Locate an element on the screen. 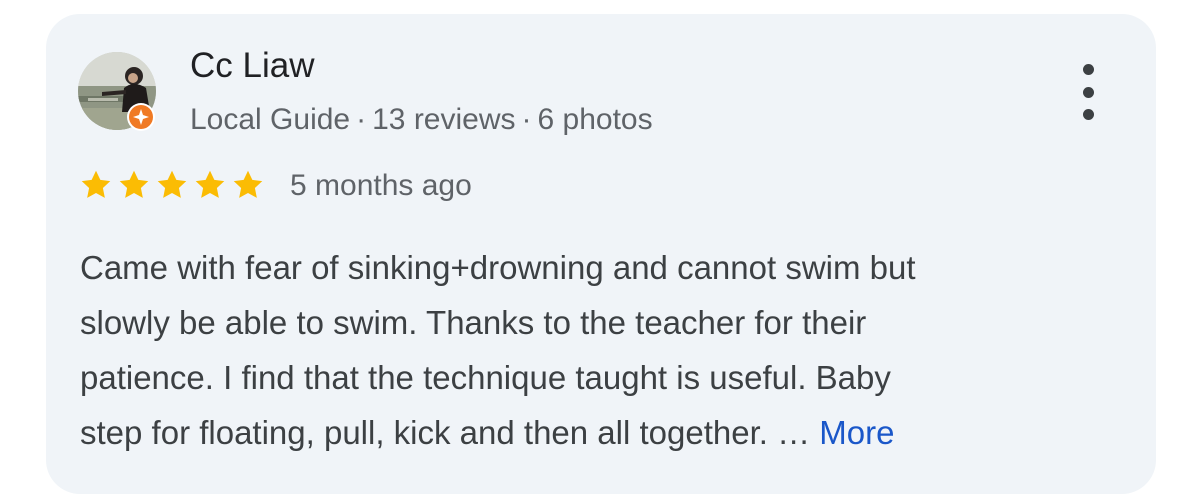 Image resolution: width=1200 pixels, height=494 pixels. star-rating is located at coordinates (172, 186).